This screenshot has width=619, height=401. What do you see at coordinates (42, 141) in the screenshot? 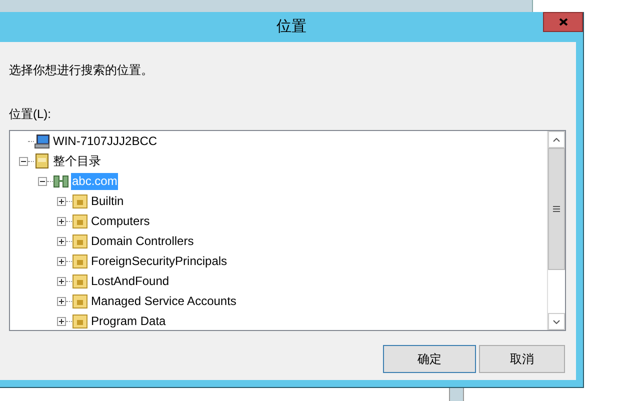
I see `computer-icon` at bounding box center [42, 141].